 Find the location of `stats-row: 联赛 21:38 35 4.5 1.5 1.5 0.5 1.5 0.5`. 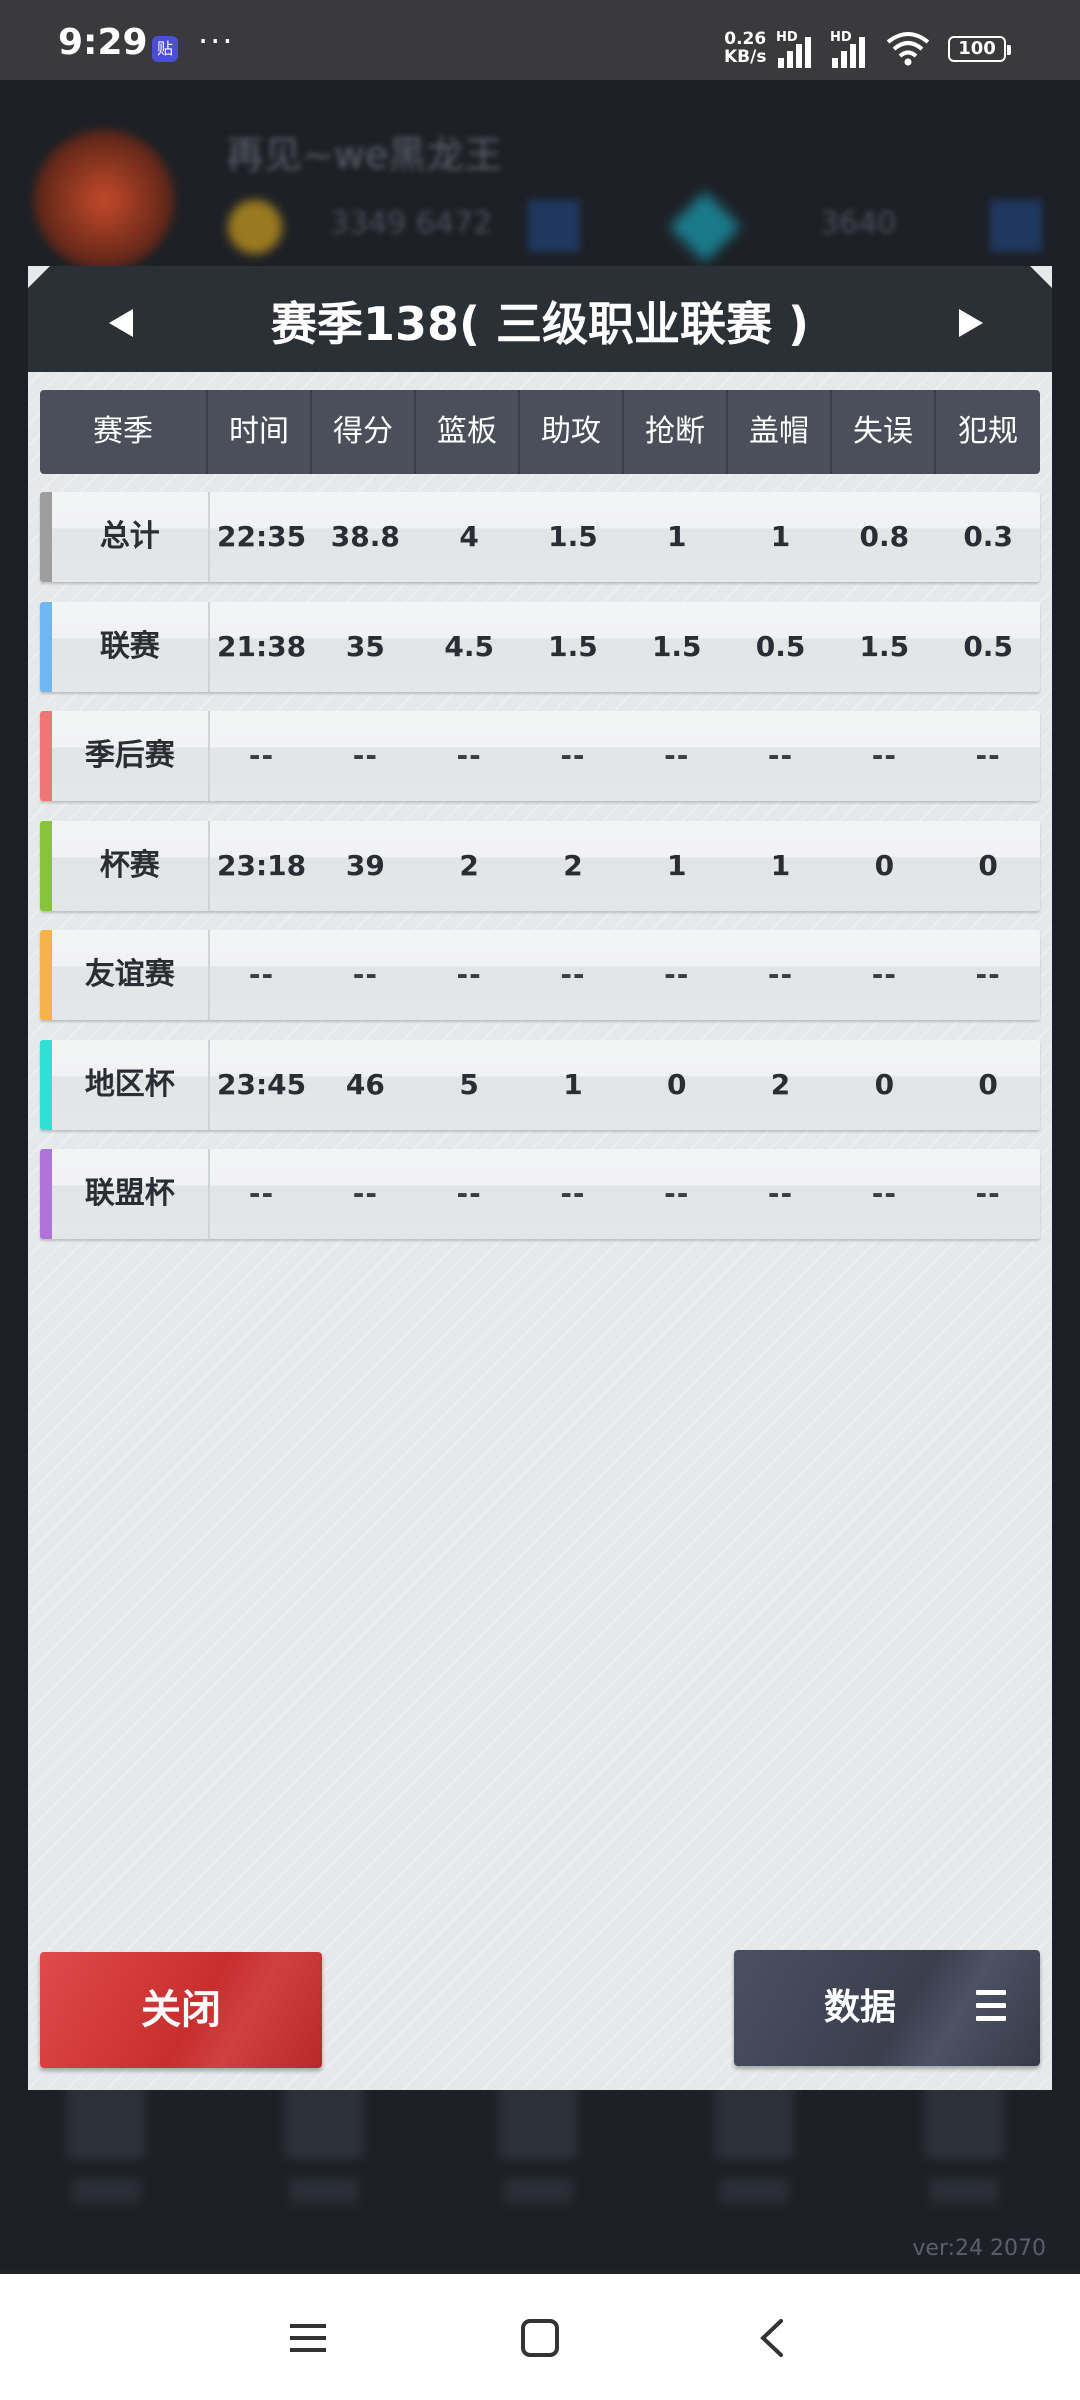

stats-row: 联赛 21:38 35 4.5 1.5 1.5 0.5 1.5 0.5 is located at coordinates (540, 646).